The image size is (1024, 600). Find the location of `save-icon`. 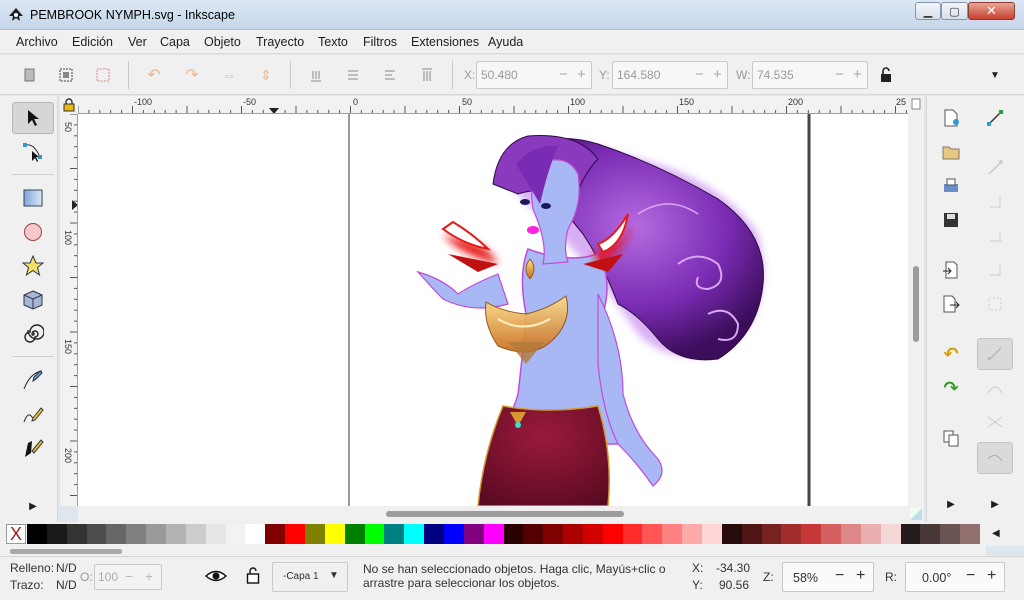

save-icon is located at coordinates (951, 220).